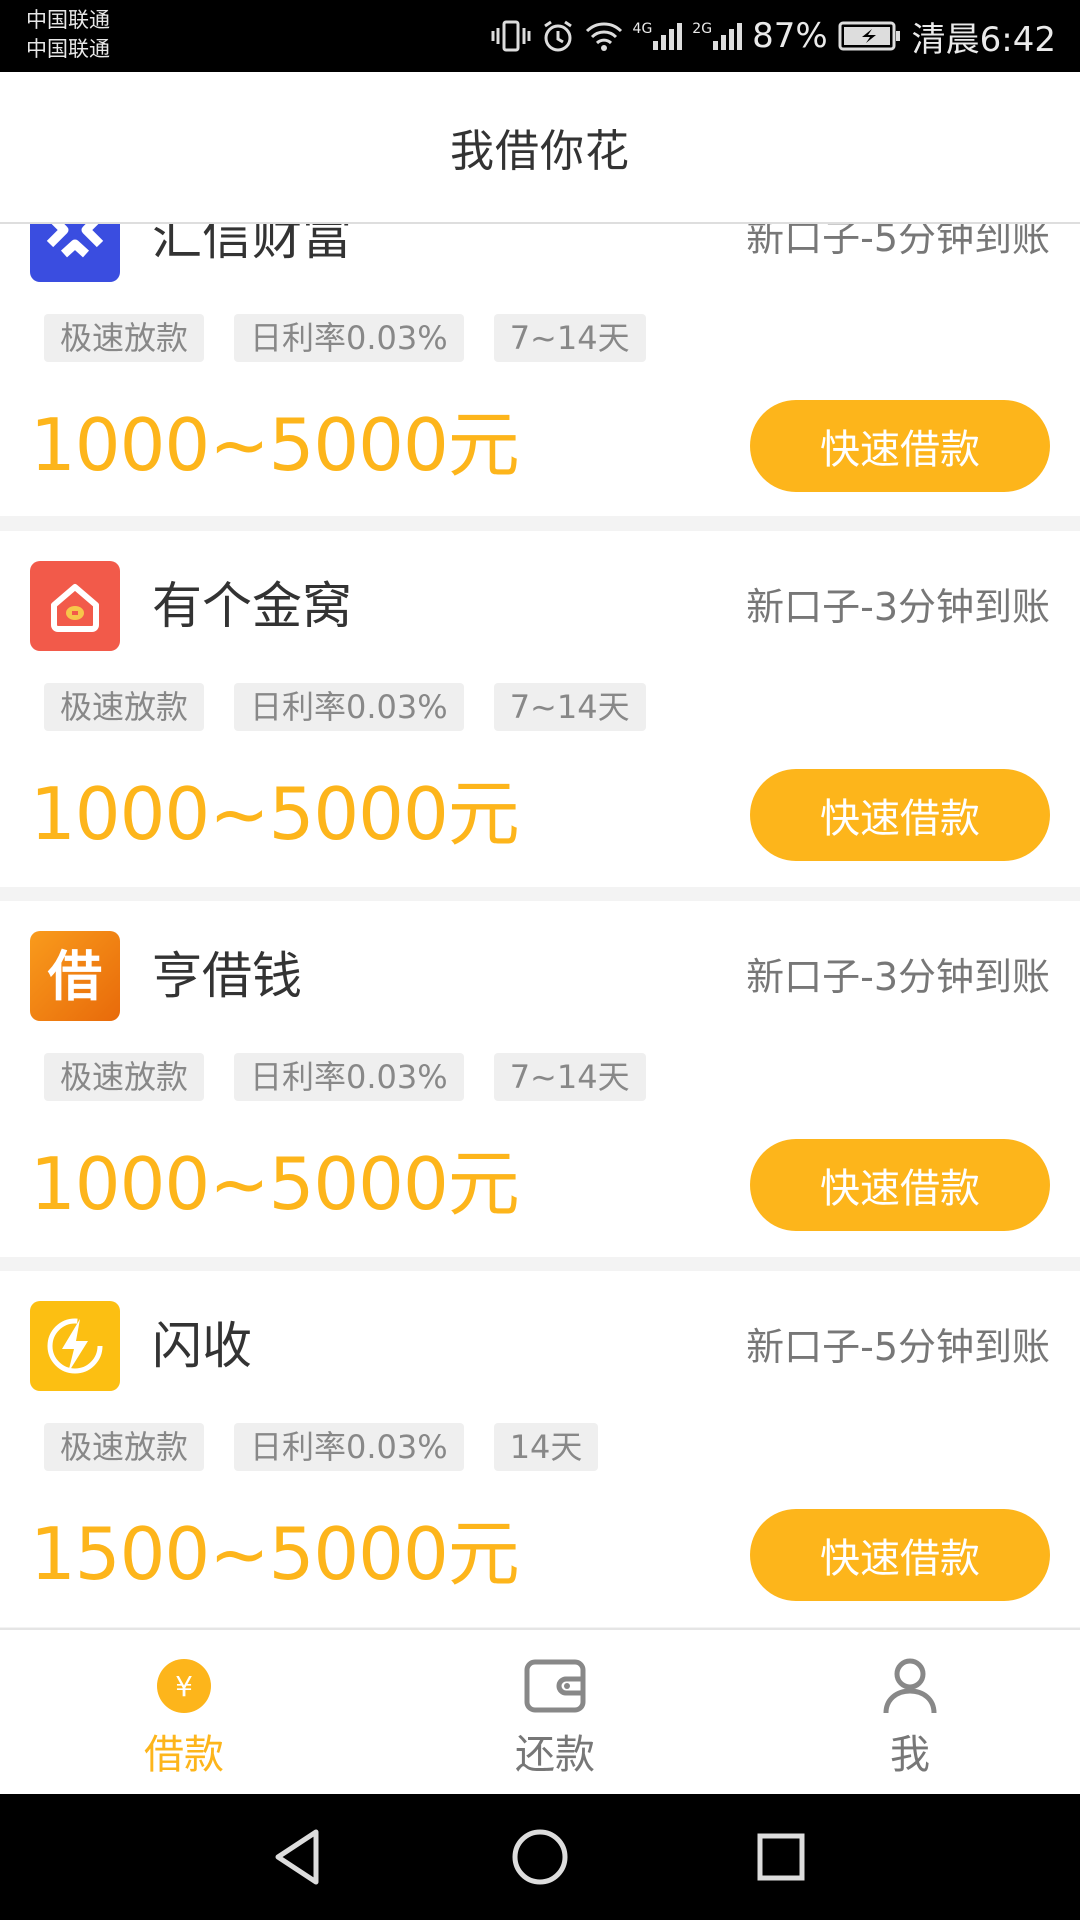 The image size is (1080, 1920). I want to click on status-bar: 中国联通 中国联通 4G 2G 87% 清晨6:42, so click(540, 36).